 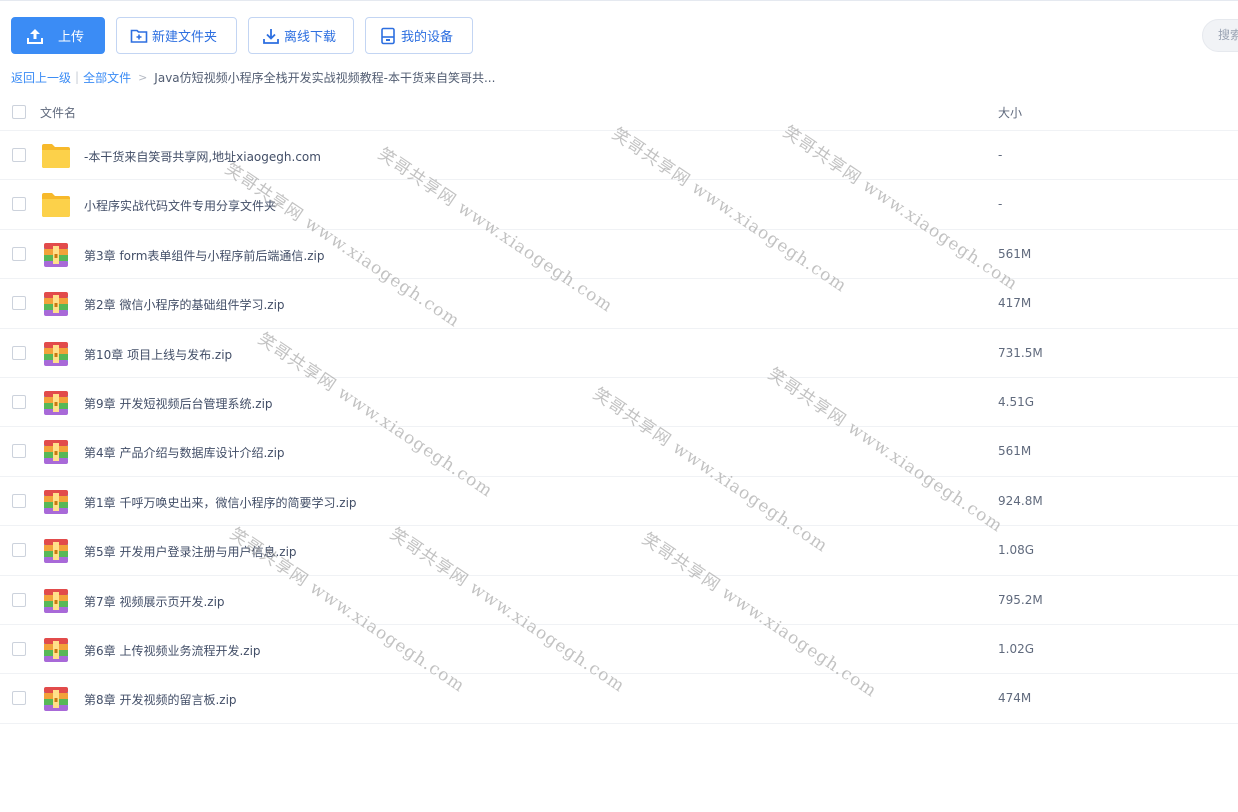 What do you see at coordinates (185, 37) in the screenshot?
I see `new-folder-label: 新建文件夹` at bounding box center [185, 37].